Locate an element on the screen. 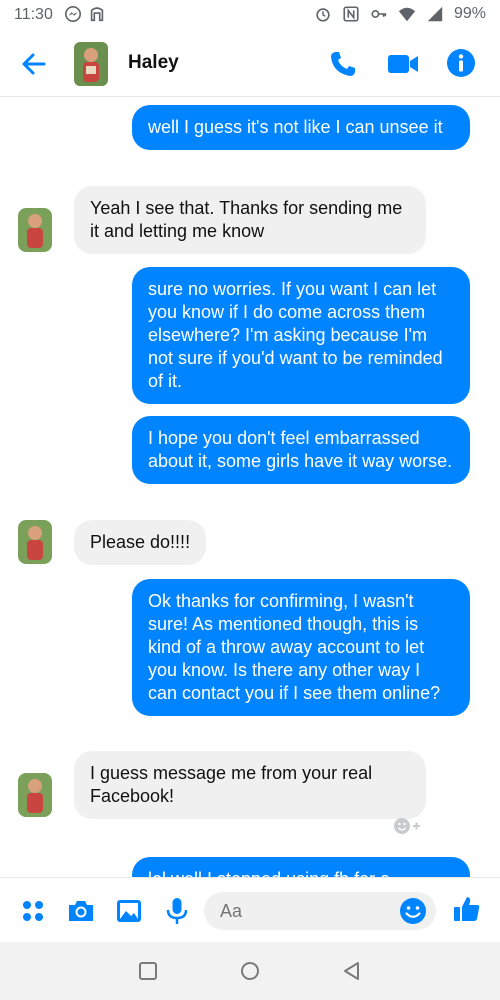  info-icon is located at coordinates (461, 63).